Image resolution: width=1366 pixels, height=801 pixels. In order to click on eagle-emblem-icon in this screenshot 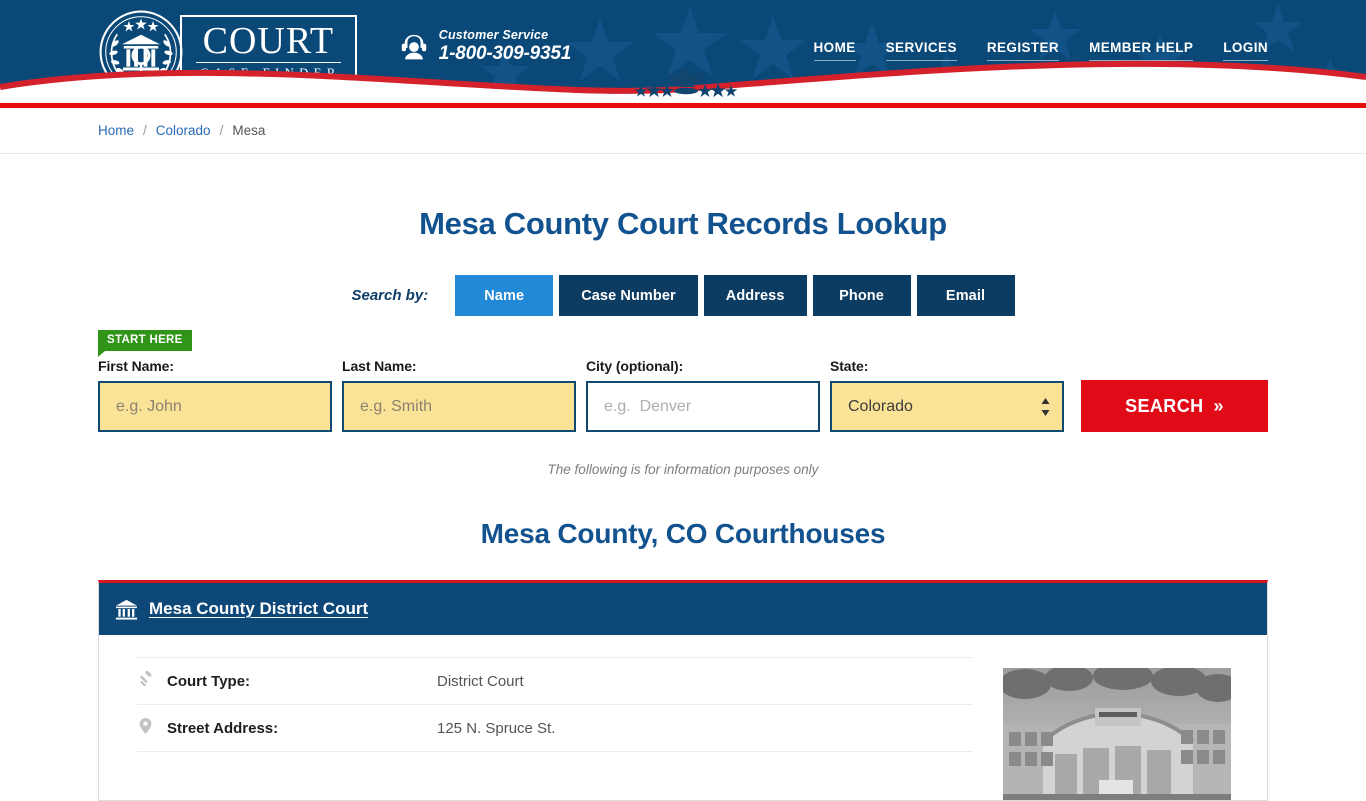, I will do `click(686, 83)`.